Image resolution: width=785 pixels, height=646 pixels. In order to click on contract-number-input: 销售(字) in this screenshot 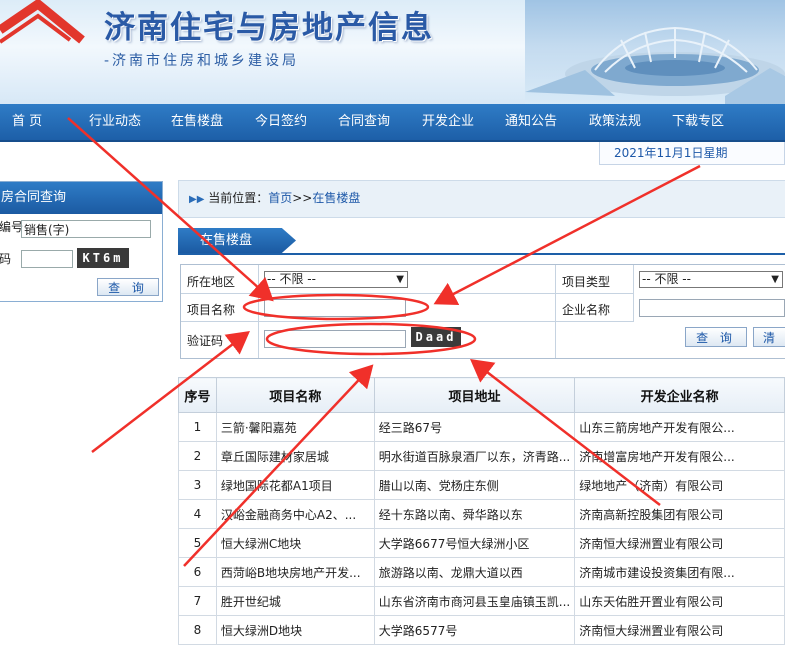, I will do `click(86, 229)`.